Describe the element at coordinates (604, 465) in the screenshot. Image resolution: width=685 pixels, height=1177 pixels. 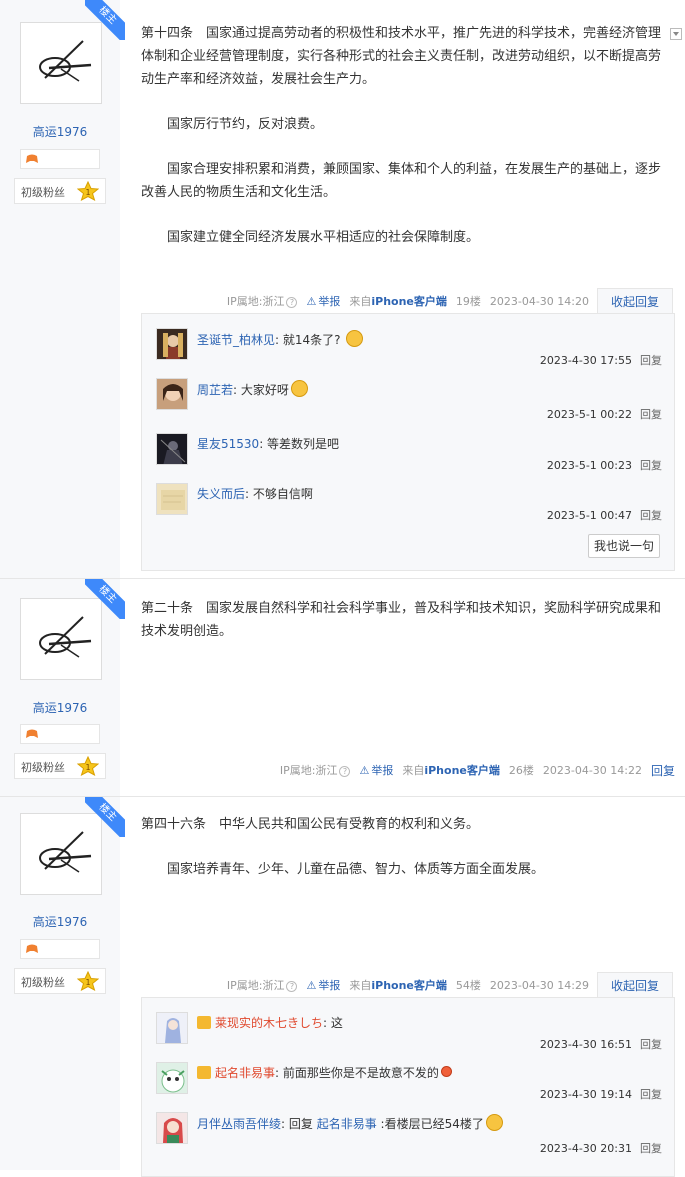
I see `reply-meta: 2023-5-1 00:23 回复` at that location.